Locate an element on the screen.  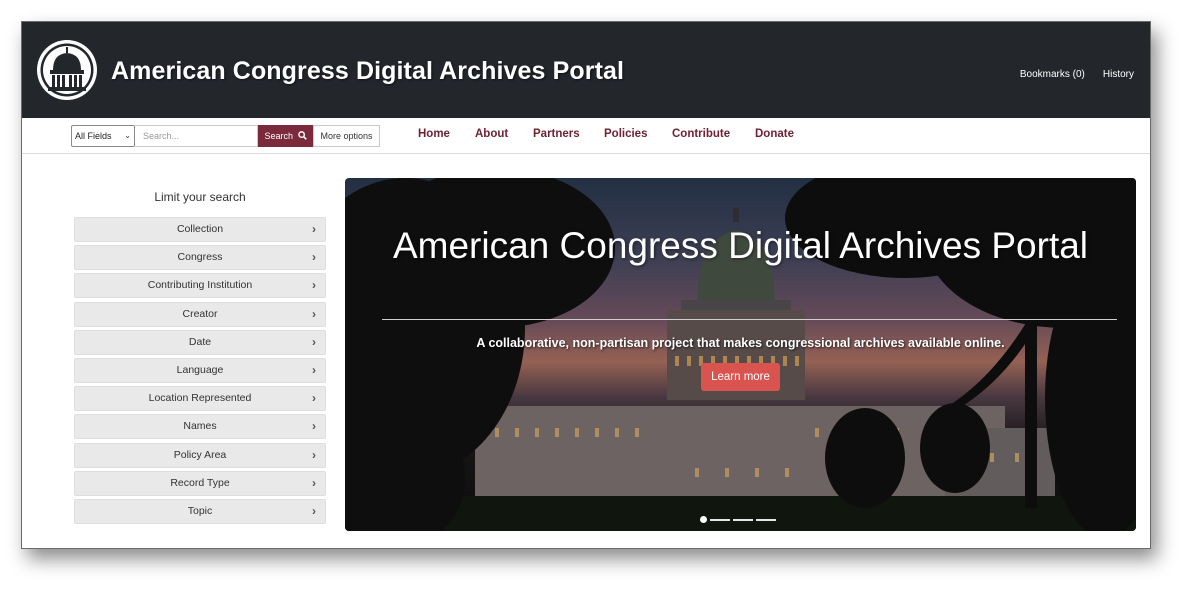
facet-label: Date is located at coordinates (200, 341).